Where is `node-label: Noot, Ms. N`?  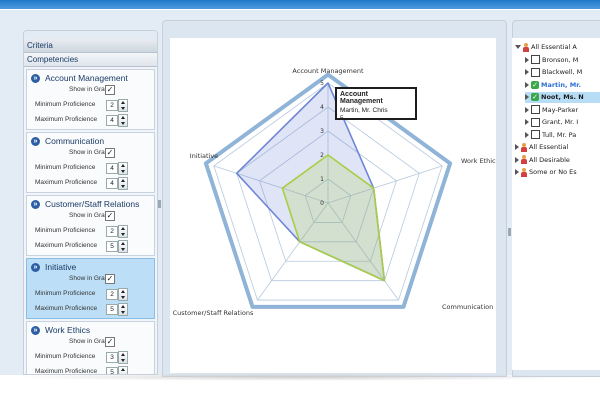
node-label: Noot, Ms. N is located at coordinates (562, 97).